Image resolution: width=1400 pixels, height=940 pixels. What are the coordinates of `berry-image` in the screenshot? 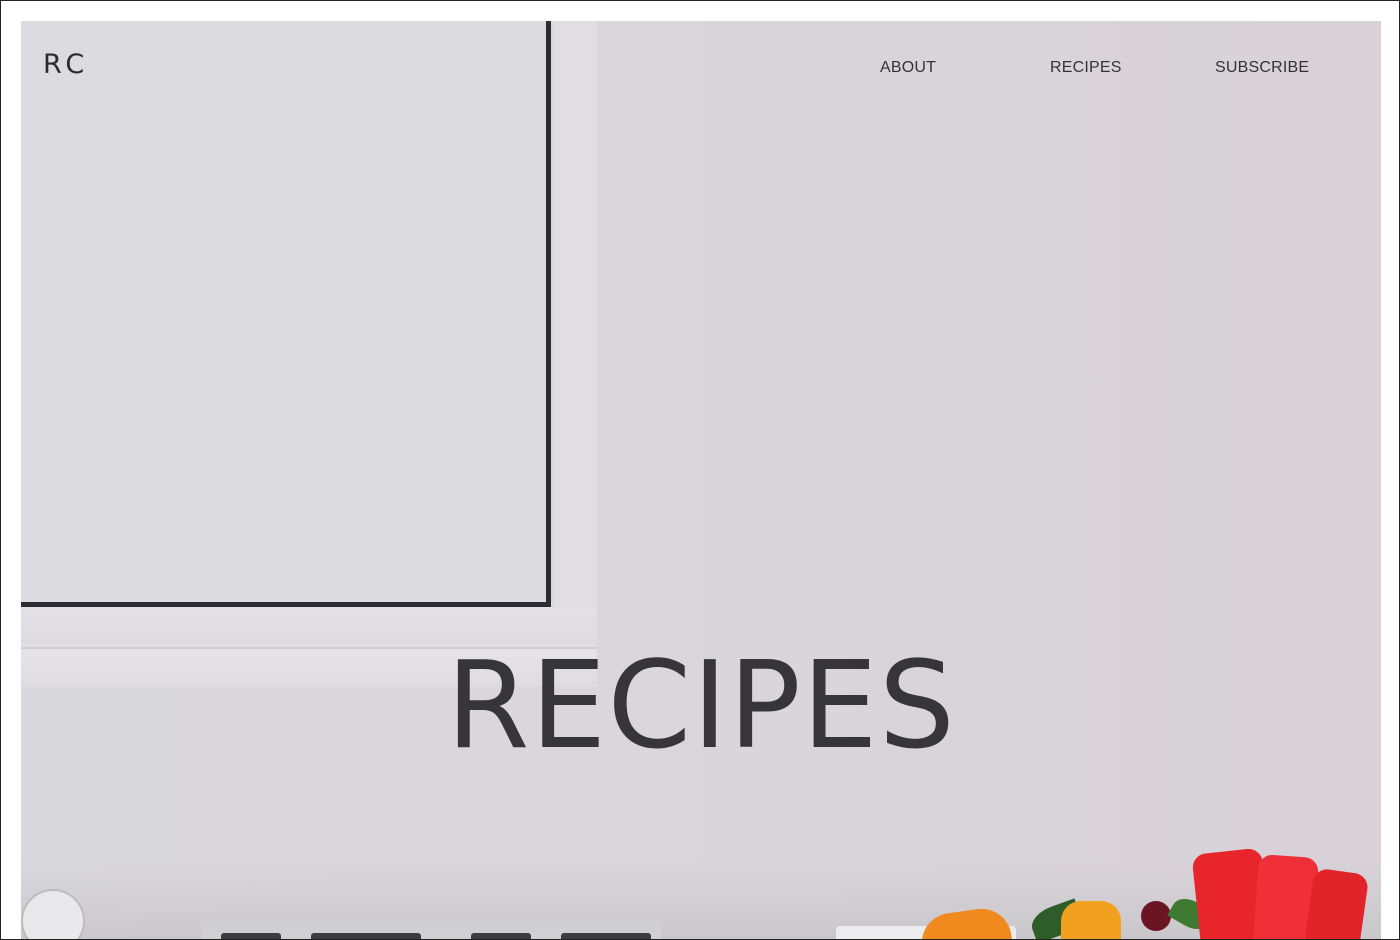 It's located at (1156, 916).